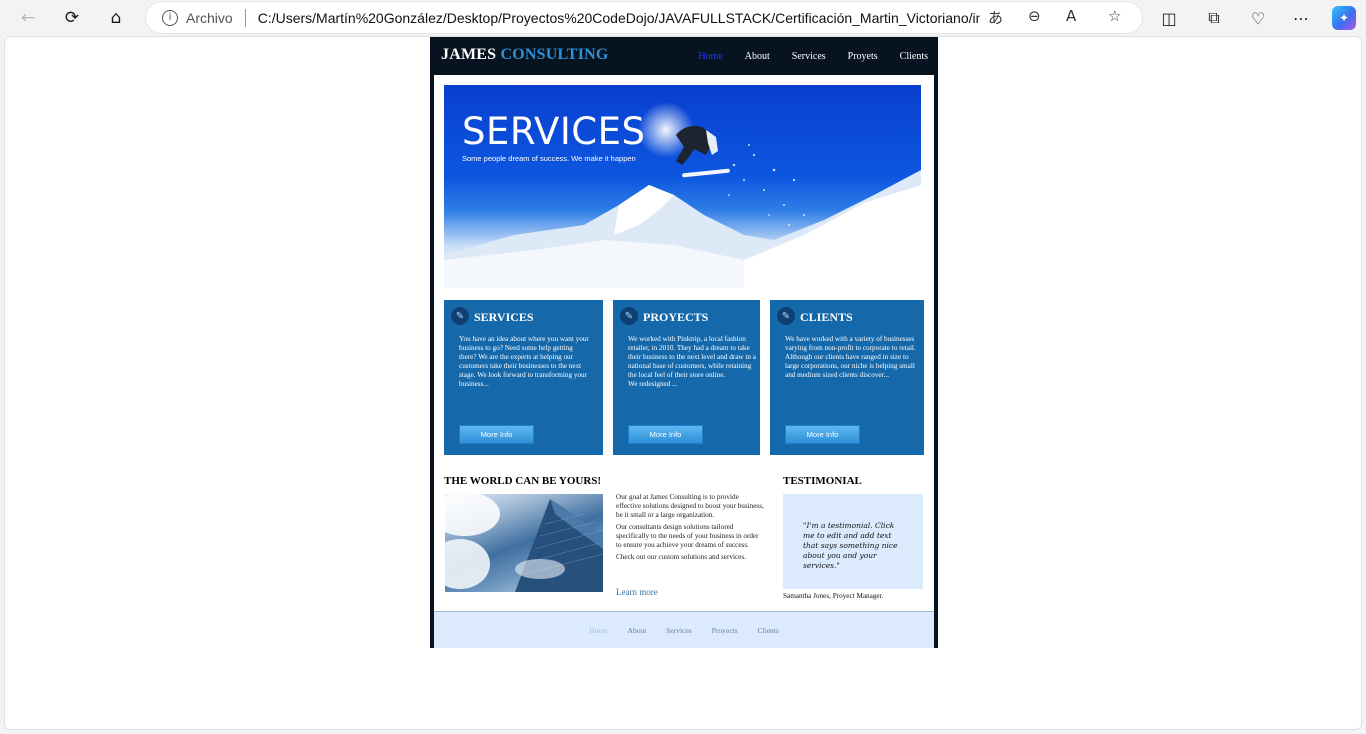  What do you see at coordinates (28, 18) in the screenshot?
I see `back-arrow-icon: ←` at bounding box center [28, 18].